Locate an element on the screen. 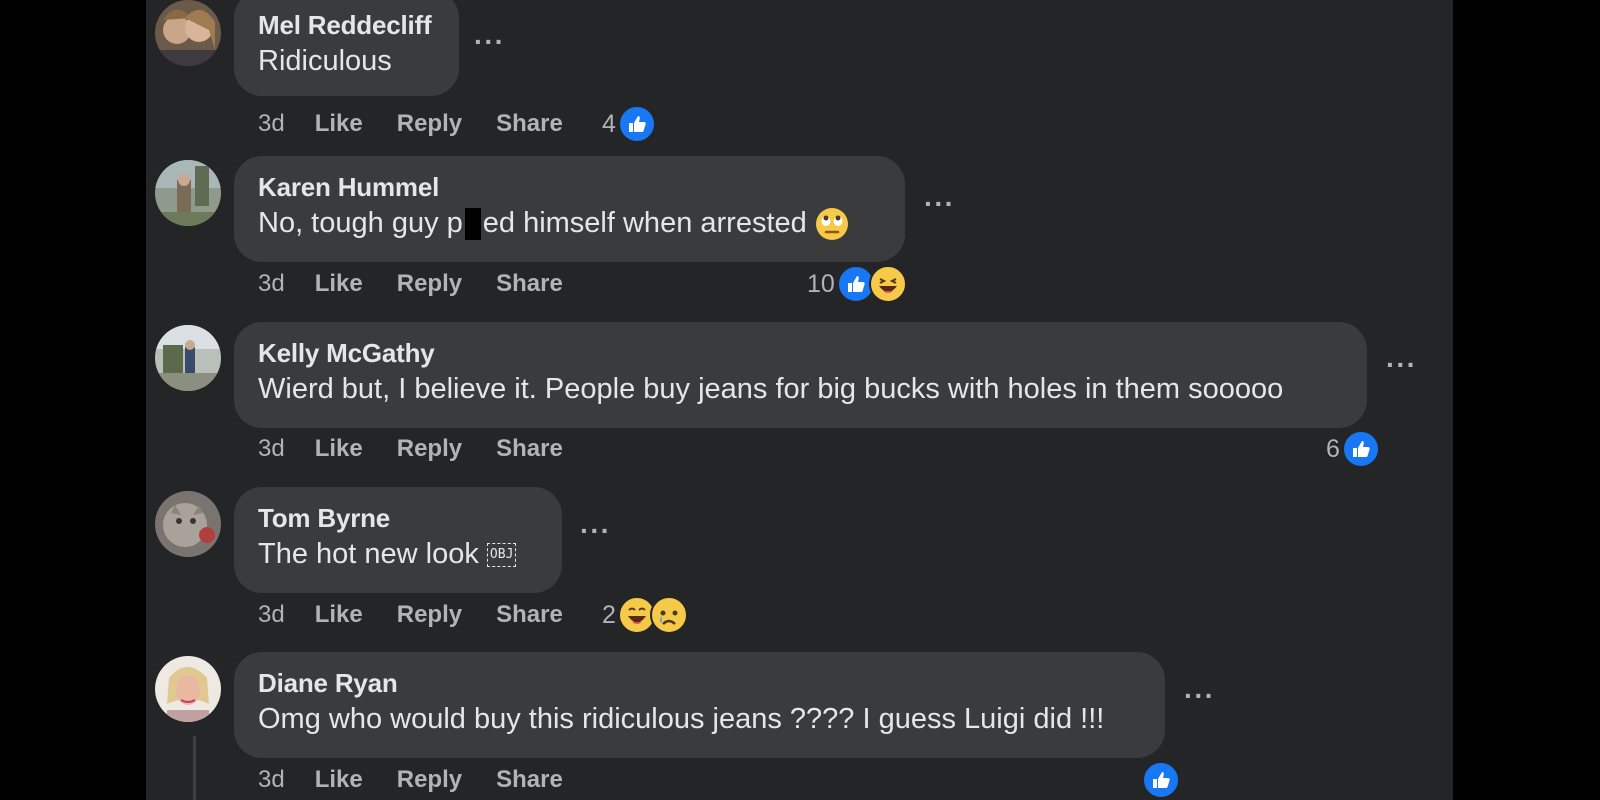 The height and width of the screenshot is (800, 1600). reaction-summary is located at coordinates (1161, 780).